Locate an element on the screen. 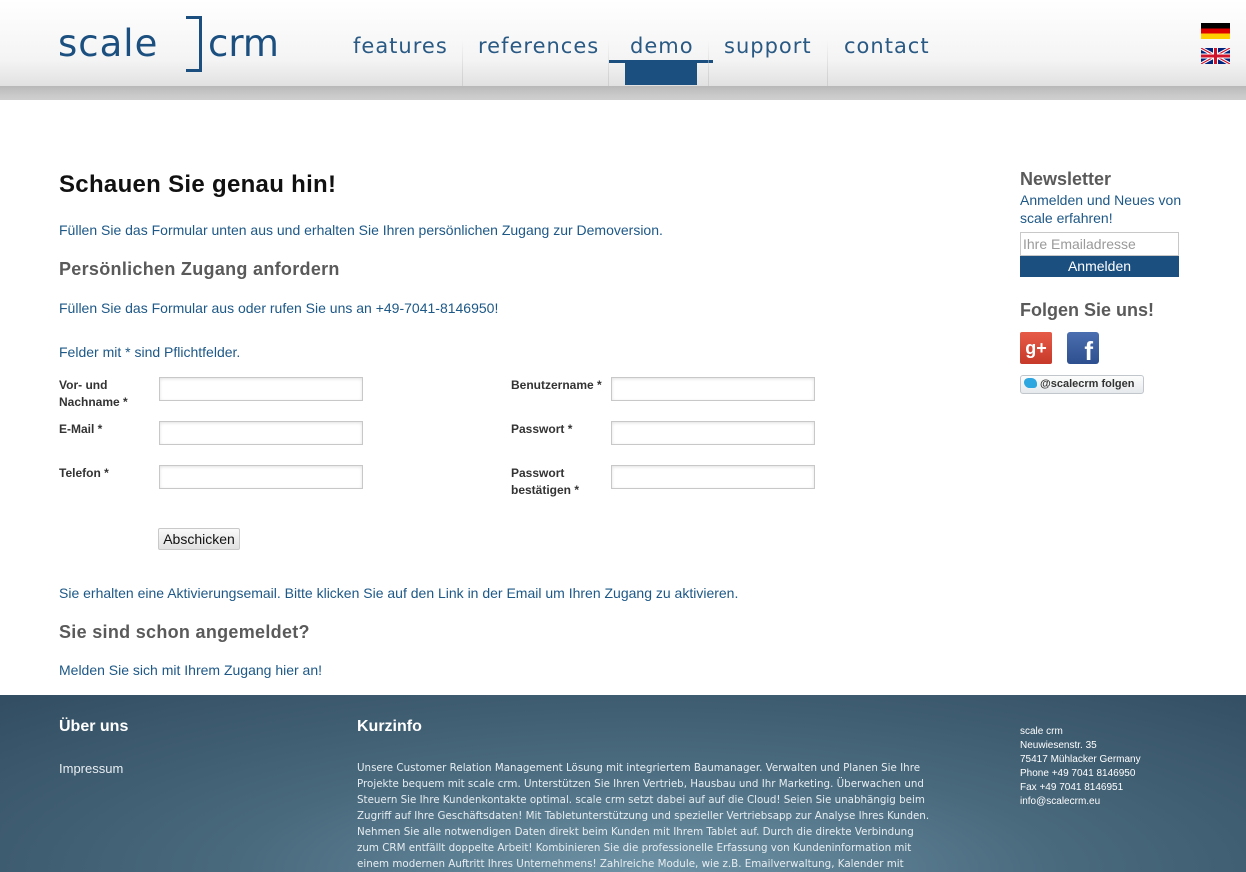 The height and width of the screenshot is (872, 1246). nav-support: support is located at coordinates (768, 46).